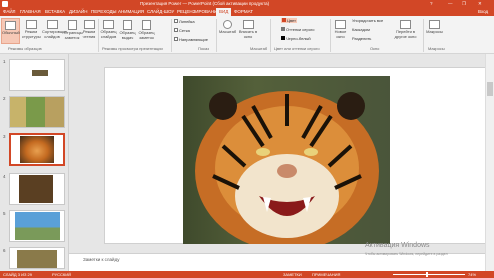 Image resolution: width=494 pixels, height=278 pixels. Describe the element at coordinates (127, 25) in the screenshot. I see `handout-master-icon` at that location.